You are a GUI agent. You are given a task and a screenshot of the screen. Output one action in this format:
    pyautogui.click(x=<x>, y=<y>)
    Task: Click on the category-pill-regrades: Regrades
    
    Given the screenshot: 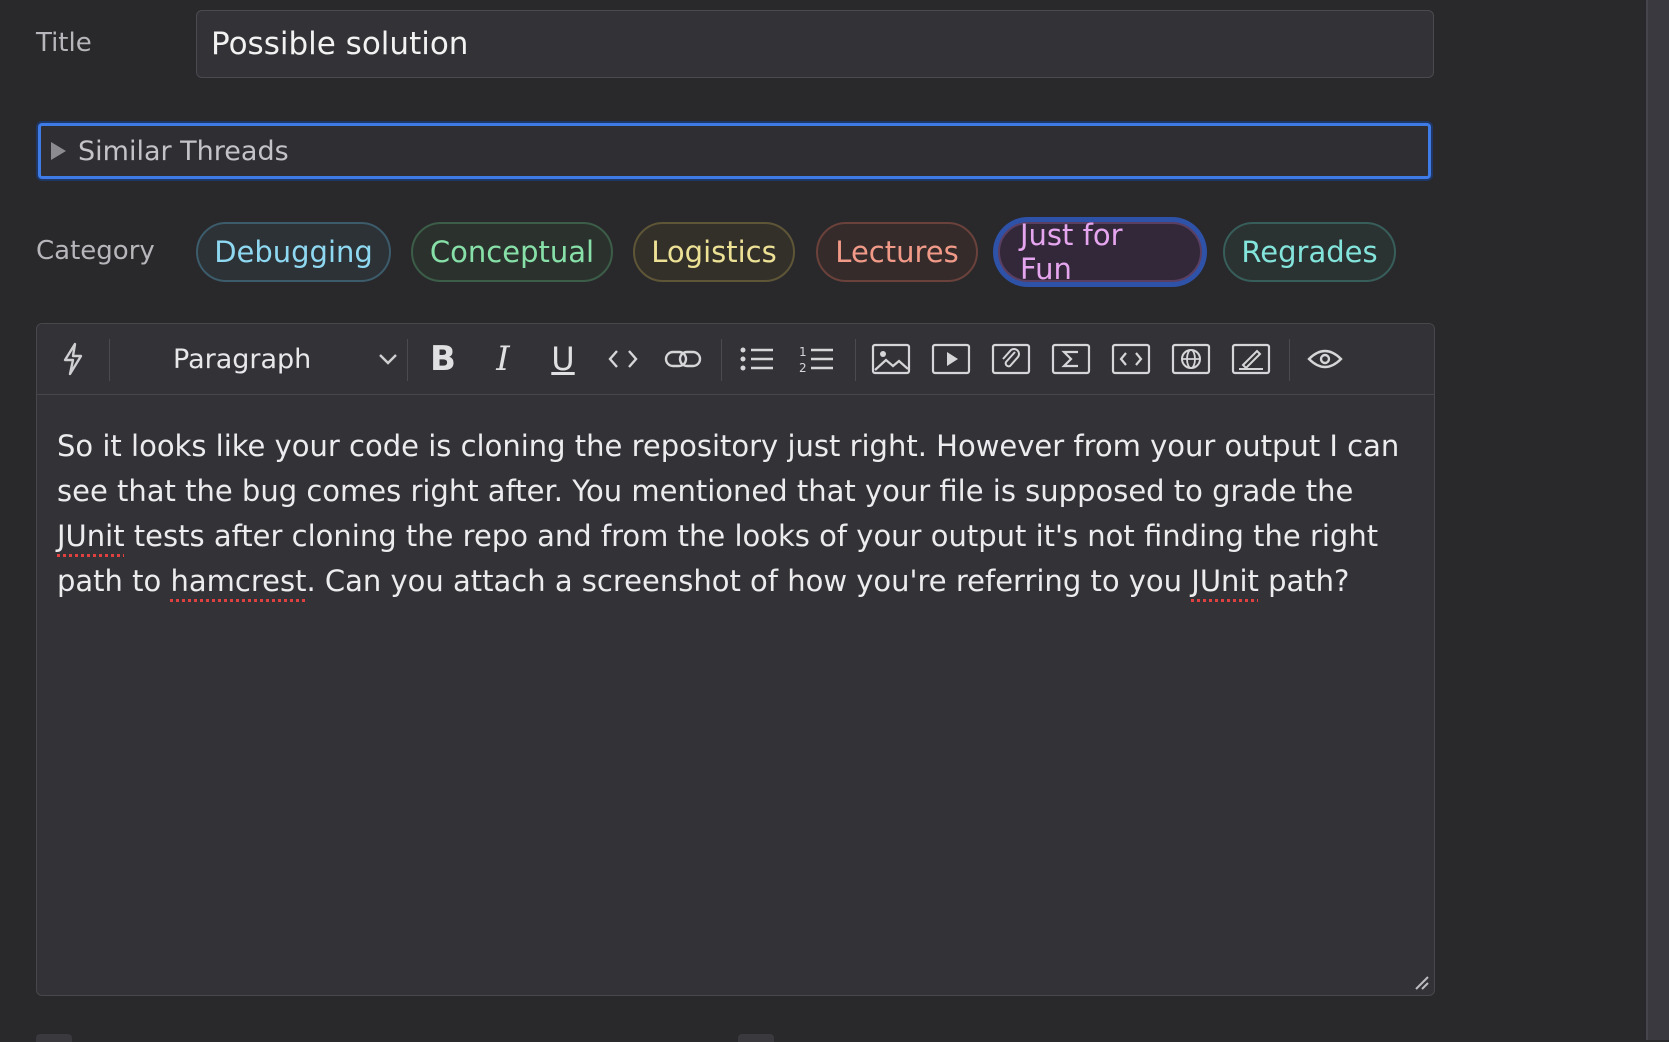 What is the action you would take?
    pyautogui.click(x=1309, y=252)
    